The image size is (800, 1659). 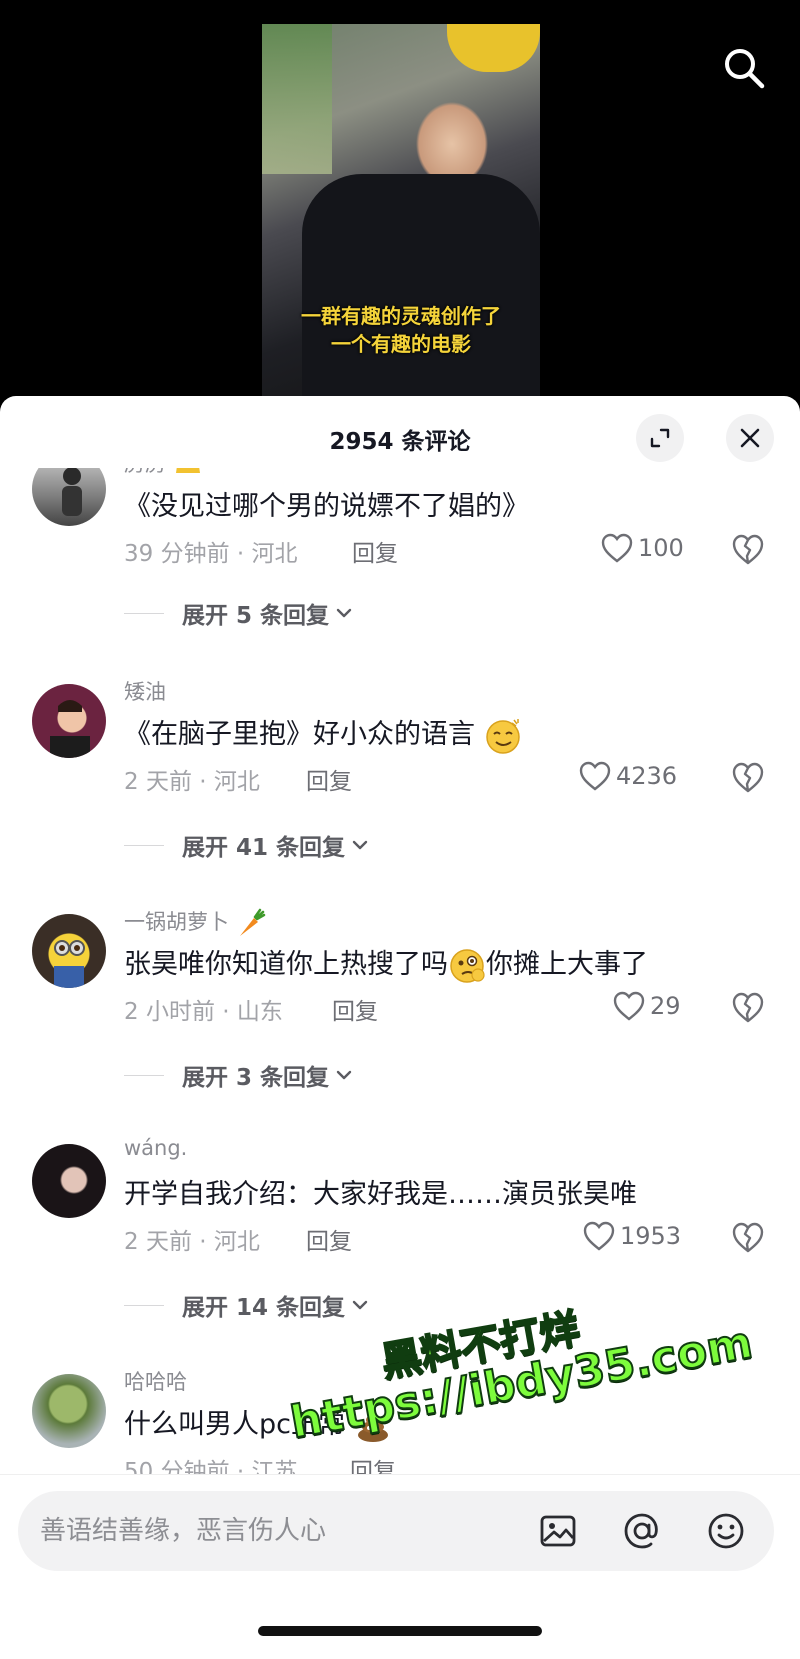 I want to click on carrot-emoji-icon, so click(x=252, y=922).